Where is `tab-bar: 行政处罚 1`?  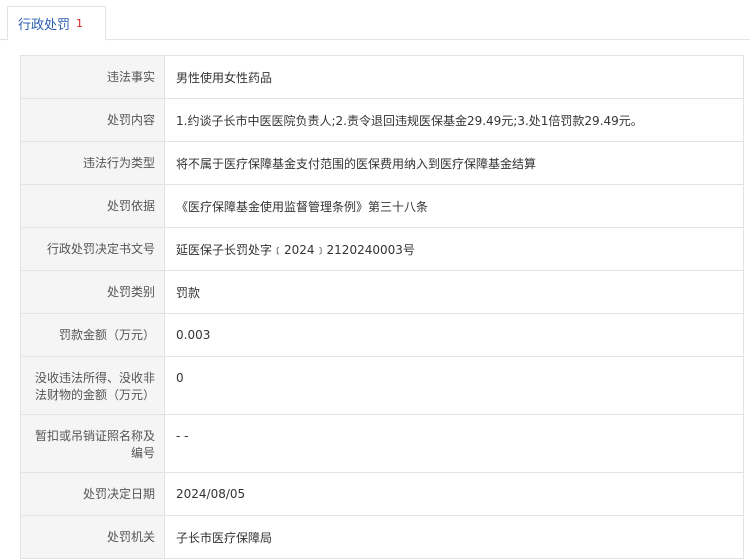 tab-bar: 行政处罚 1 is located at coordinates (375, 20).